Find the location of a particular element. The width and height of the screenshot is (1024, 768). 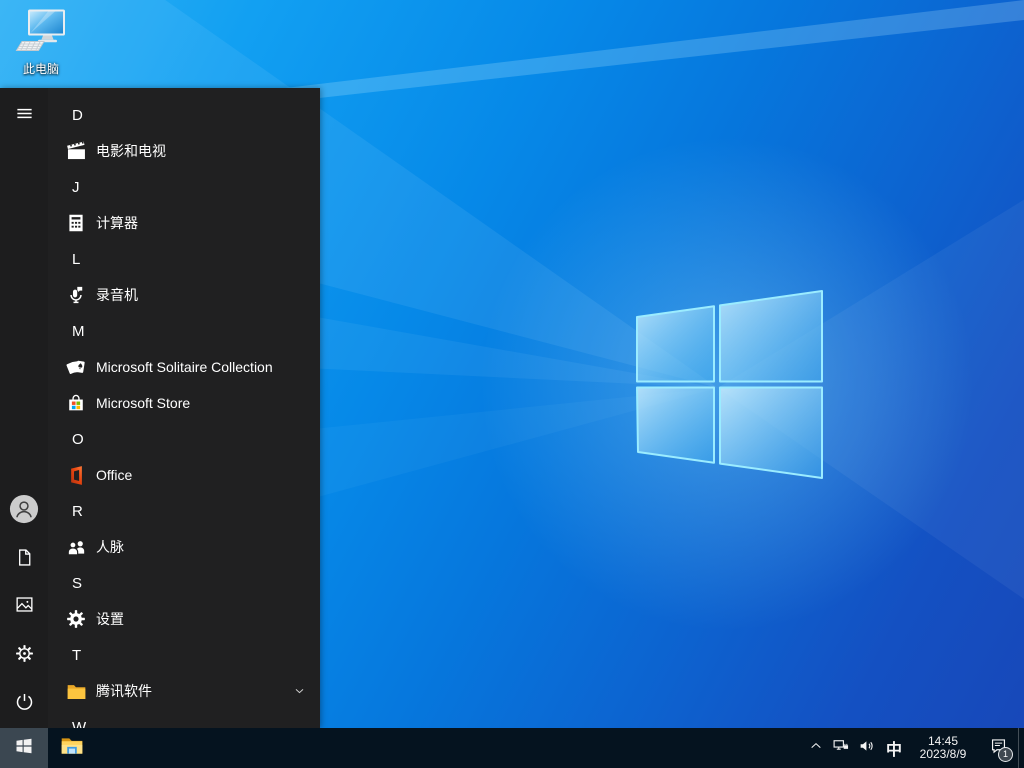

taskbar-clock: 14:45 2023/8/9 is located at coordinates (943, 748).